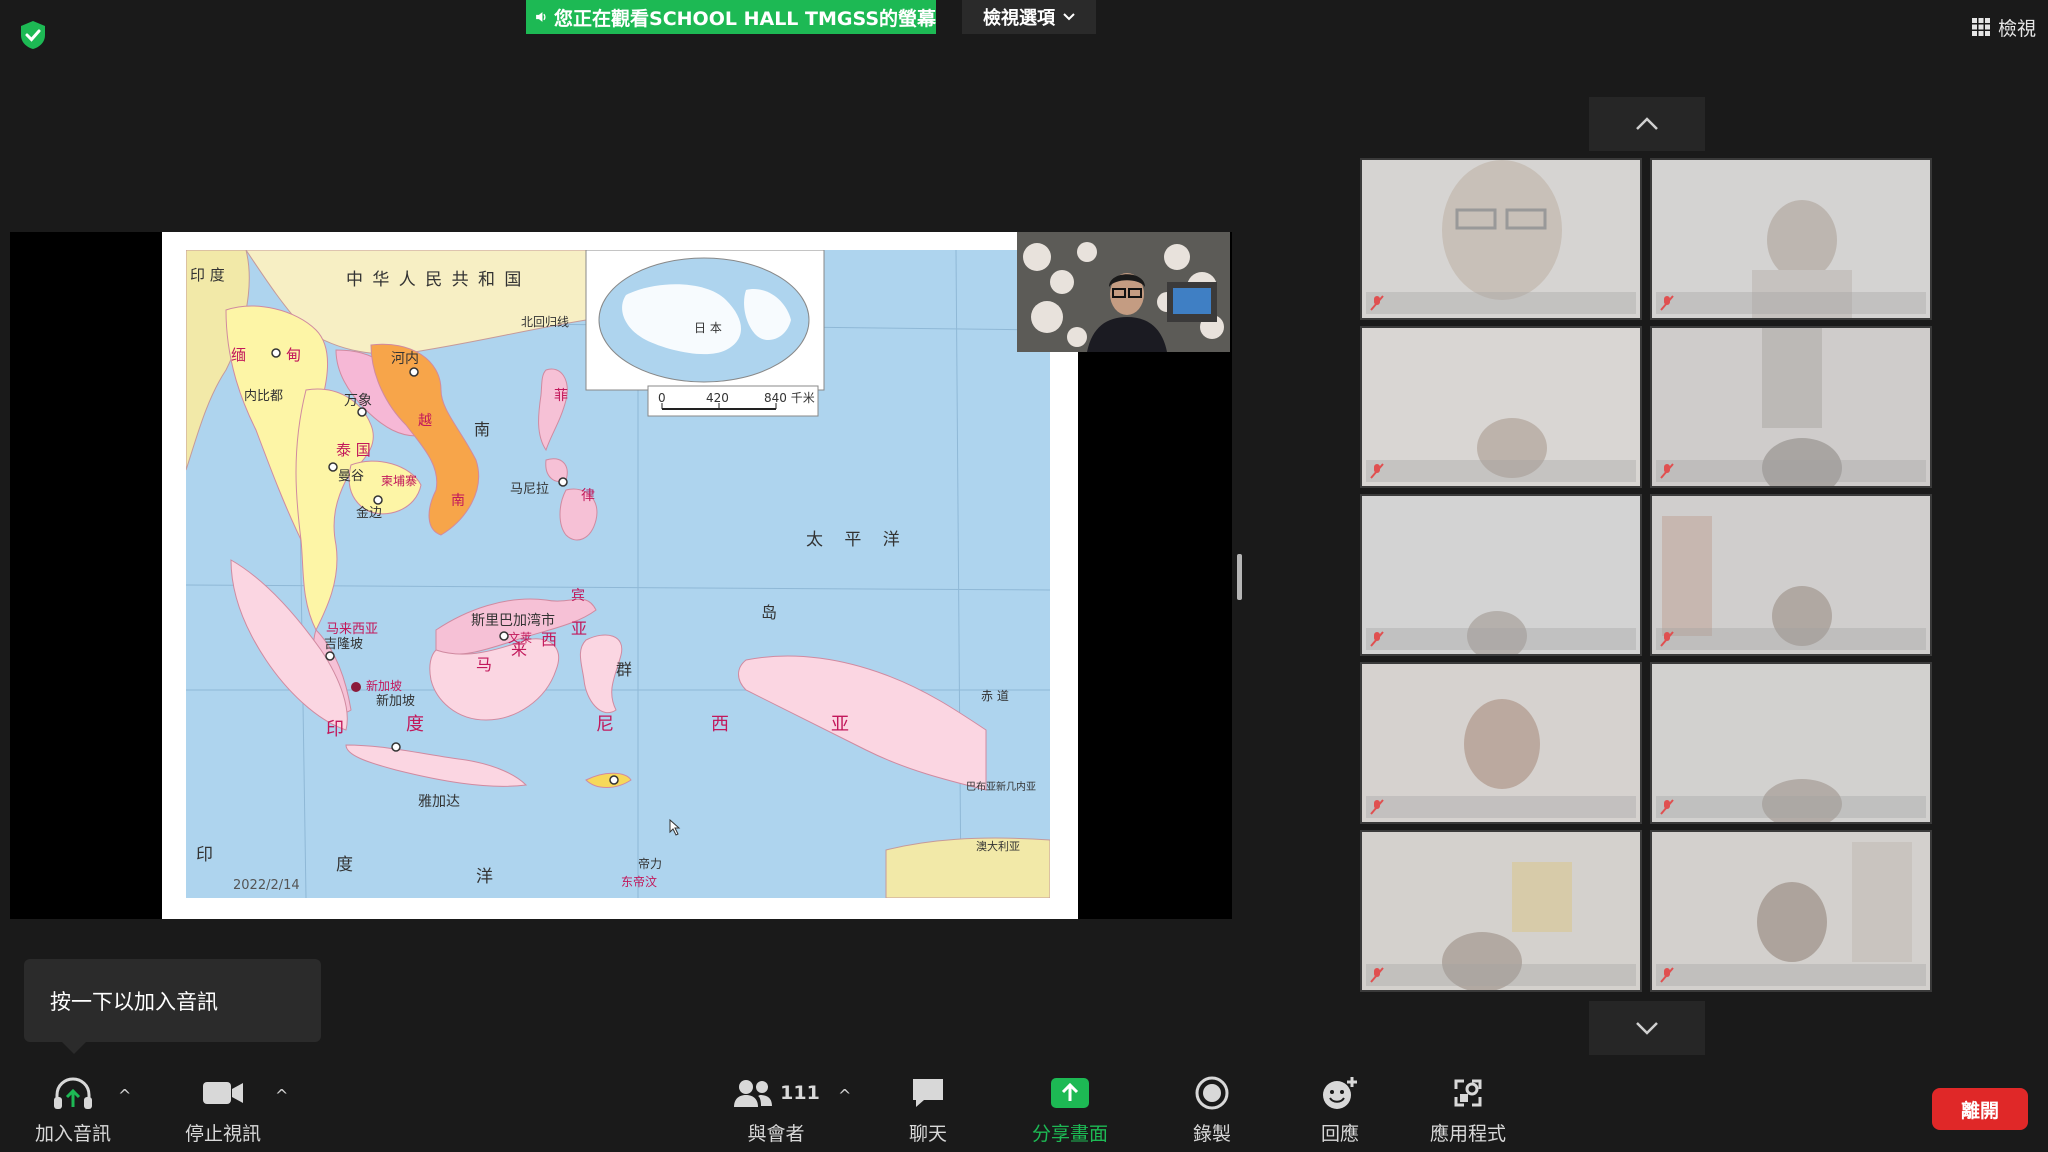 Image resolution: width=2048 pixels, height=1152 pixels. Describe the element at coordinates (1980, 1109) in the screenshot. I see `leave-button: 離開` at that location.